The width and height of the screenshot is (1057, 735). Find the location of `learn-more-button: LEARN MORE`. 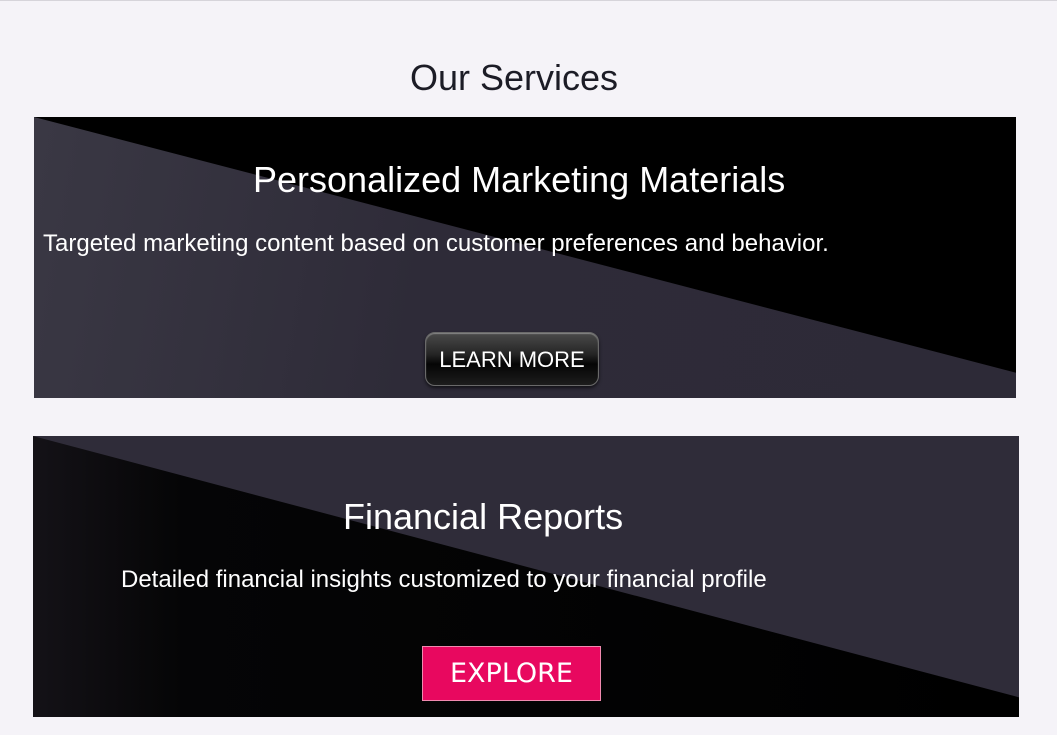

learn-more-button: LEARN MORE is located at coordinates (512, 359).